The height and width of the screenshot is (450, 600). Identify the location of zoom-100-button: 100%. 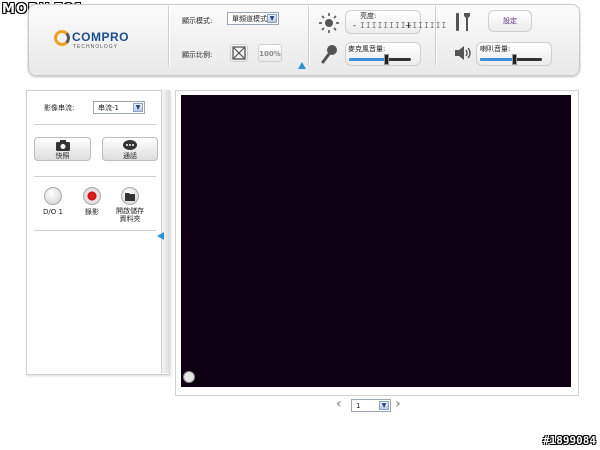
(270, 53).